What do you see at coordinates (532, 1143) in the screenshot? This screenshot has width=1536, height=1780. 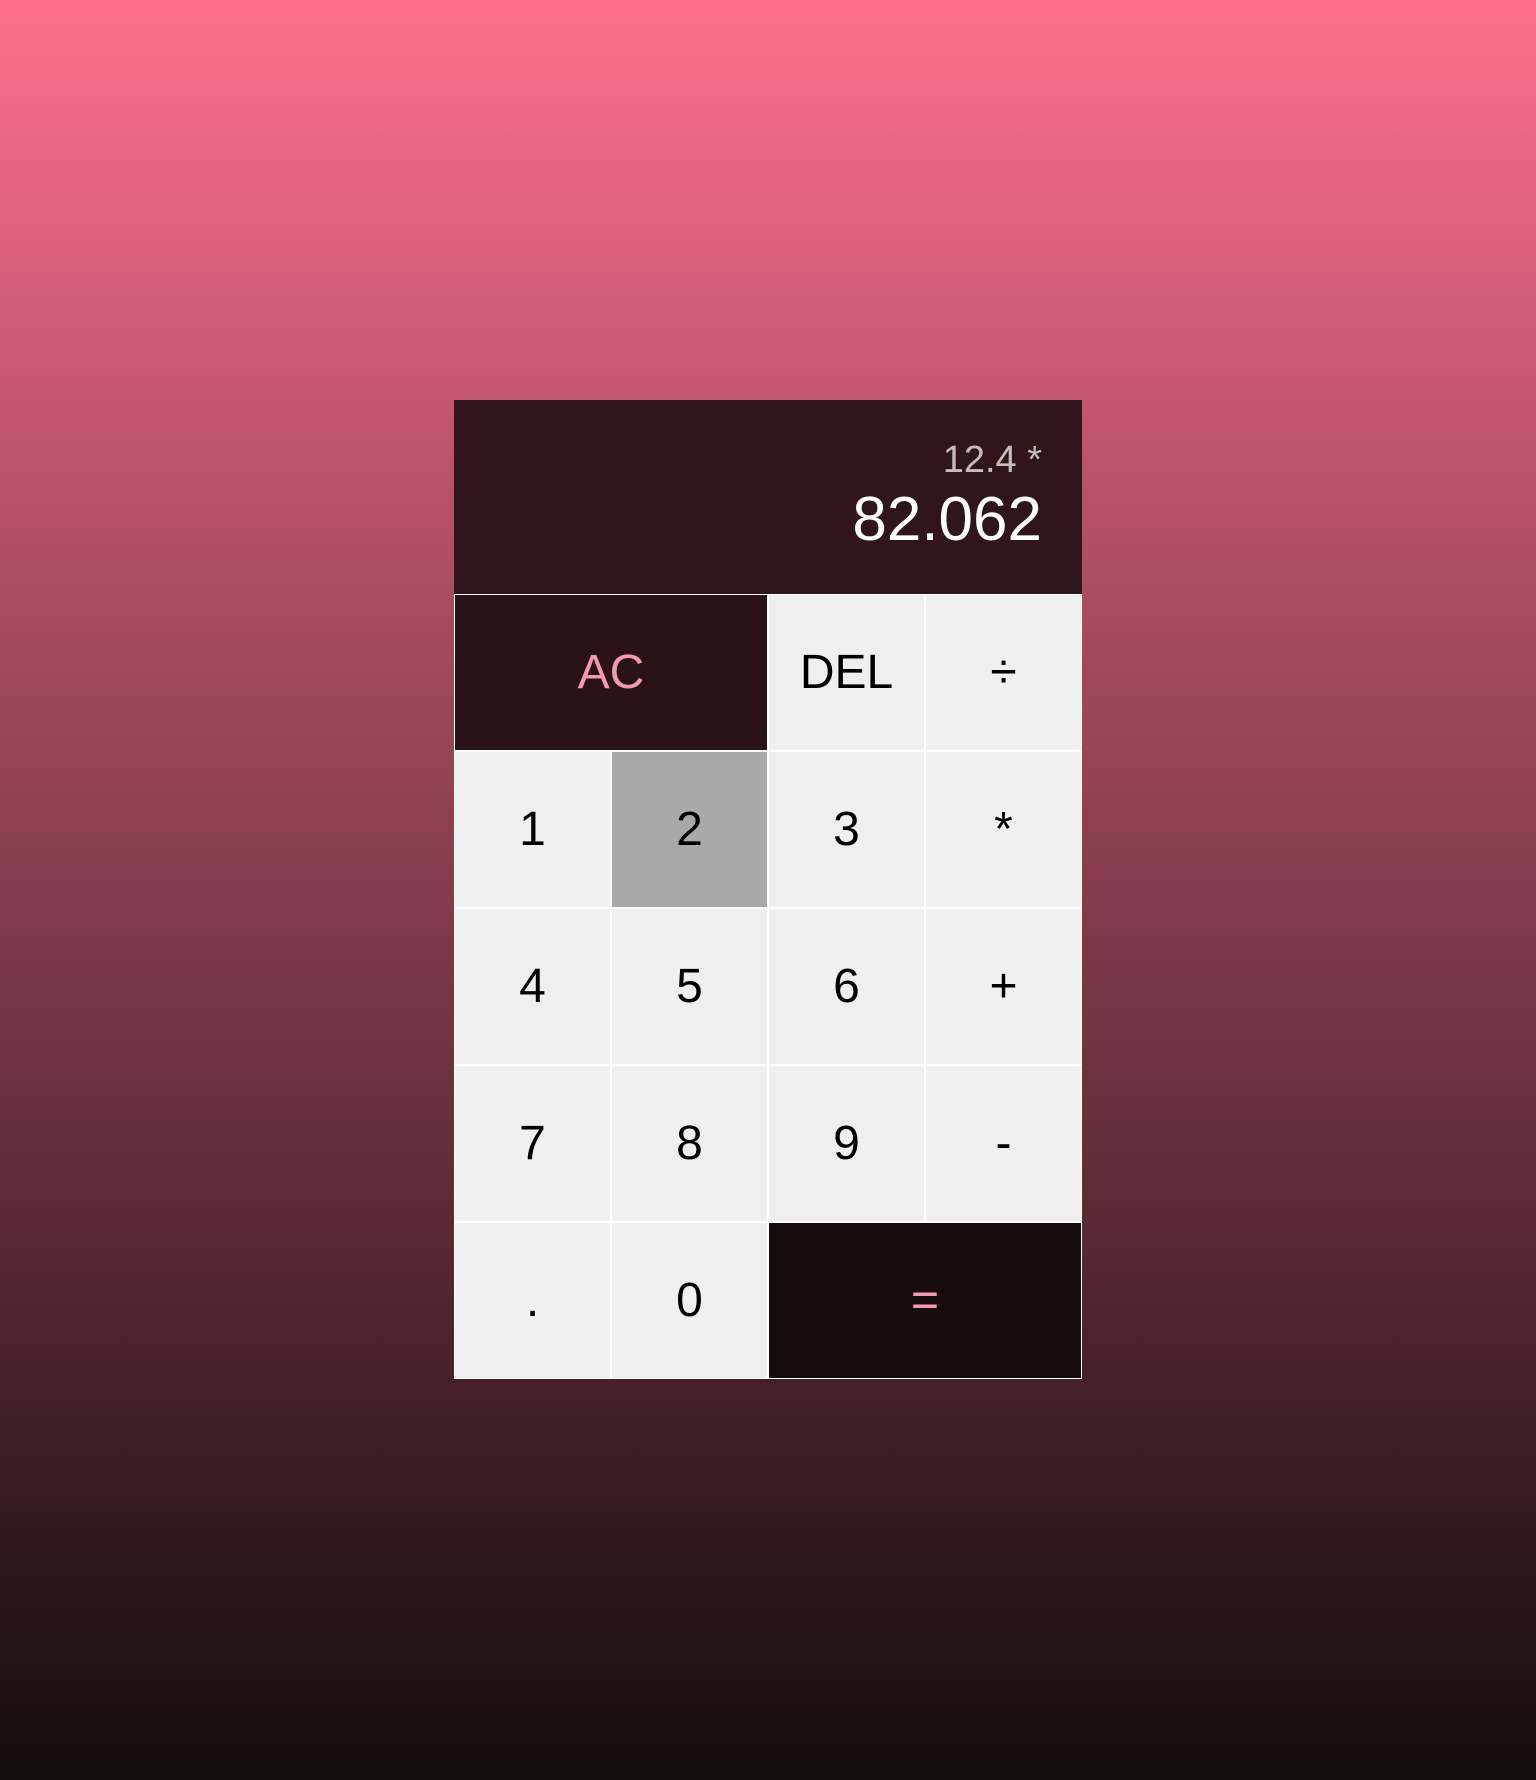 I see `digit-7-button: 7` at bounding box center [532, 1143].